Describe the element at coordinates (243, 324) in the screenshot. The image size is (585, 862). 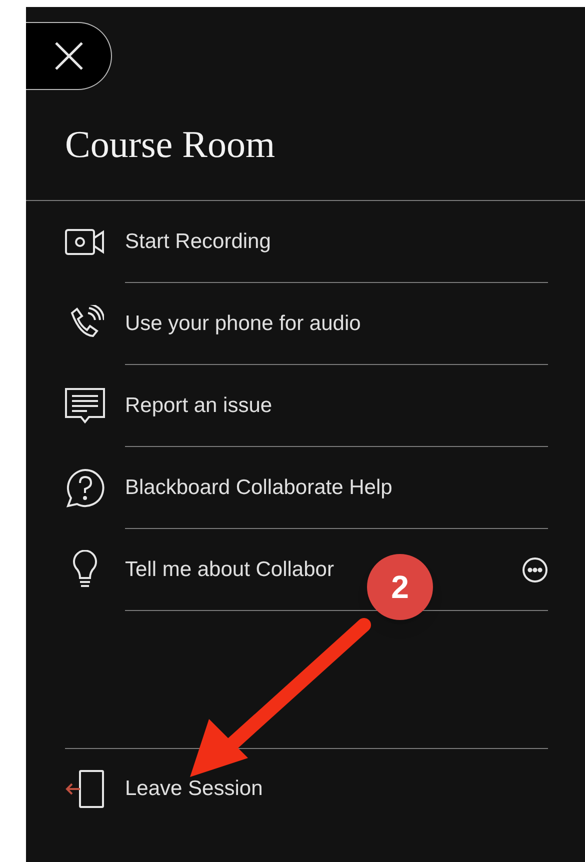
I see `menu-item: Use your phone for audio` at that location.